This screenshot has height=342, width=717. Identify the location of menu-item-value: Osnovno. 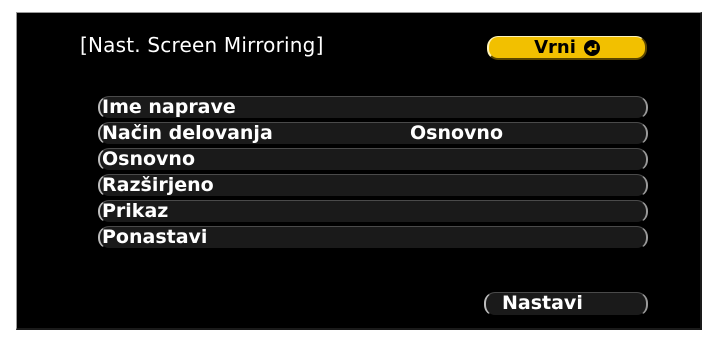
(457, 133).